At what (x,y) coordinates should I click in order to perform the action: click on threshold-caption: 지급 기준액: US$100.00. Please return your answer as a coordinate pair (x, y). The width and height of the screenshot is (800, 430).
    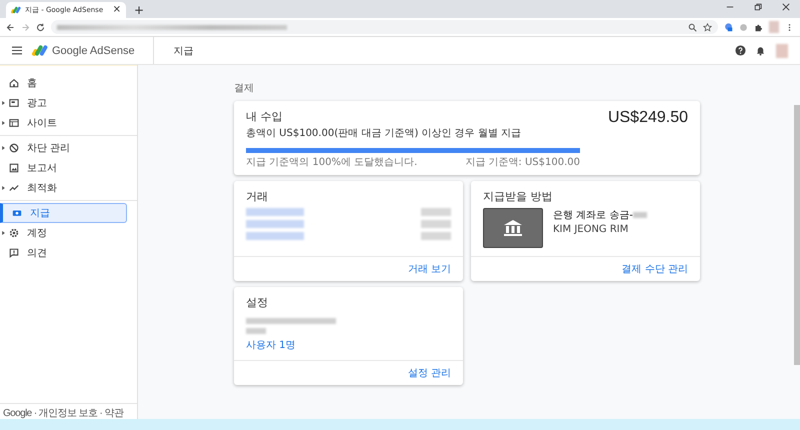
    Looking at the image, I should click on (522, 162).